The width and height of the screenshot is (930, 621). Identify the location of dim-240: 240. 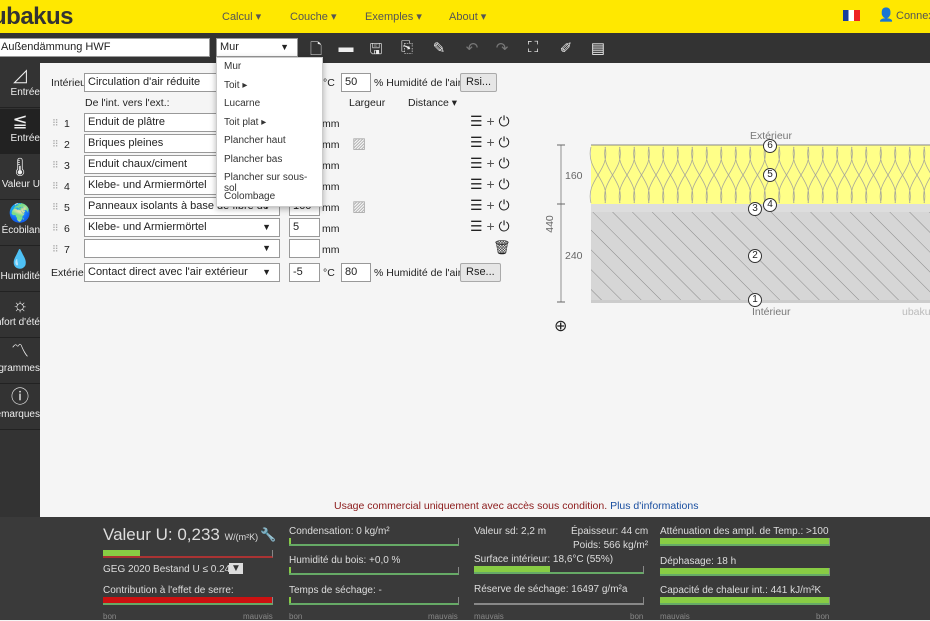
(574, 256).